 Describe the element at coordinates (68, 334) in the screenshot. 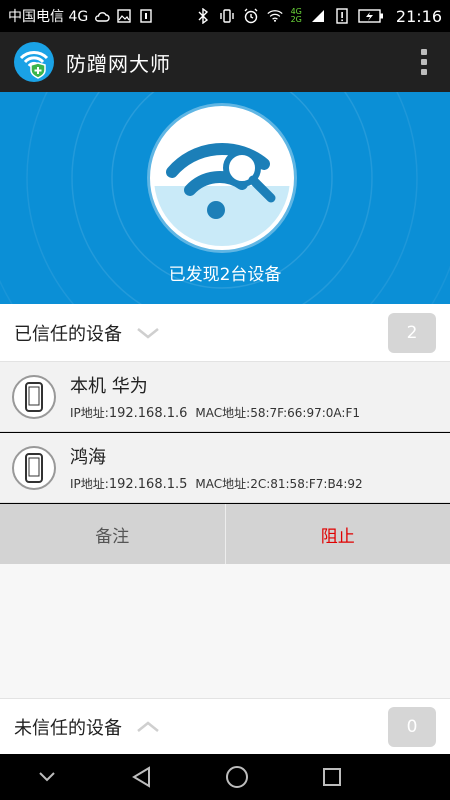

I see `section-title: 已信任的设备` at that location.